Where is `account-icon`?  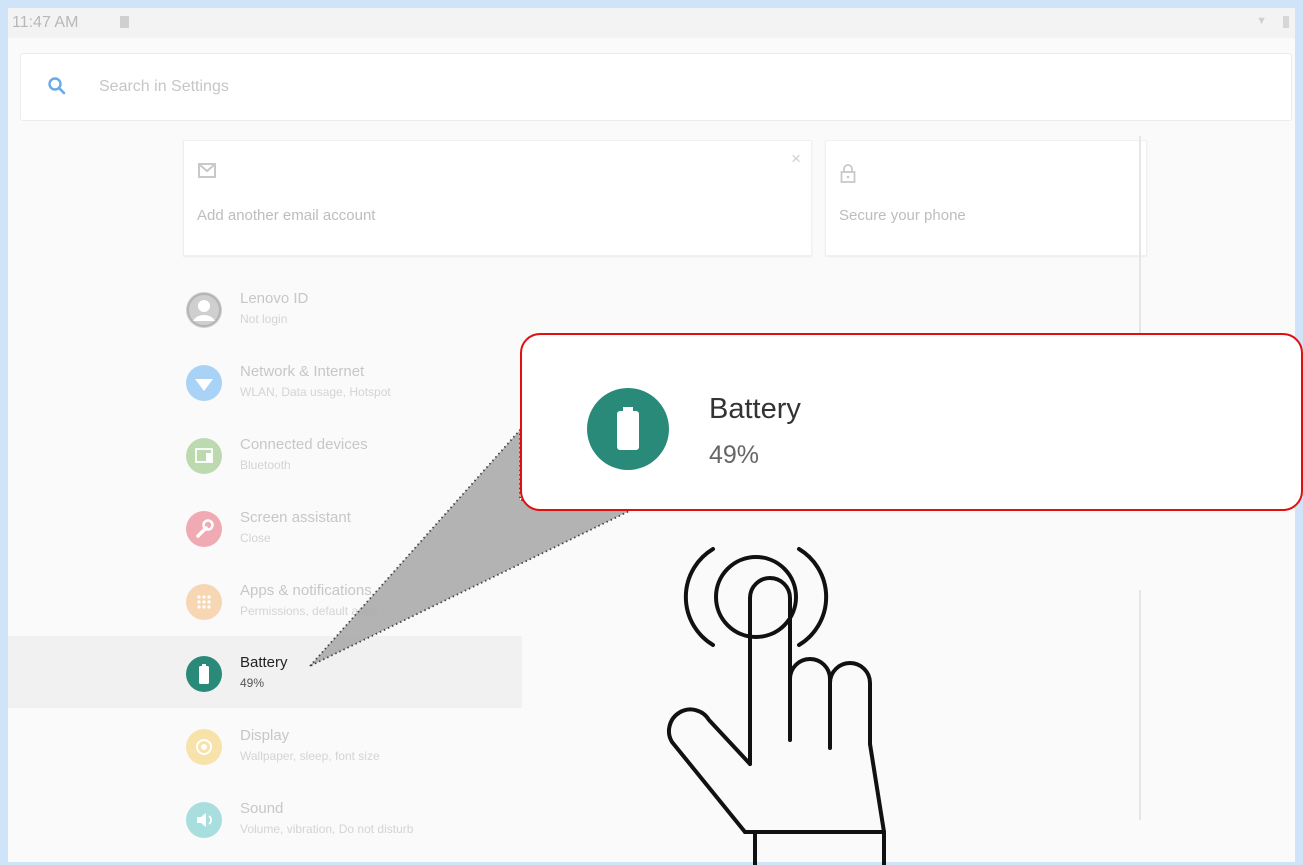 account-icon is located at coordinates (204, 310).